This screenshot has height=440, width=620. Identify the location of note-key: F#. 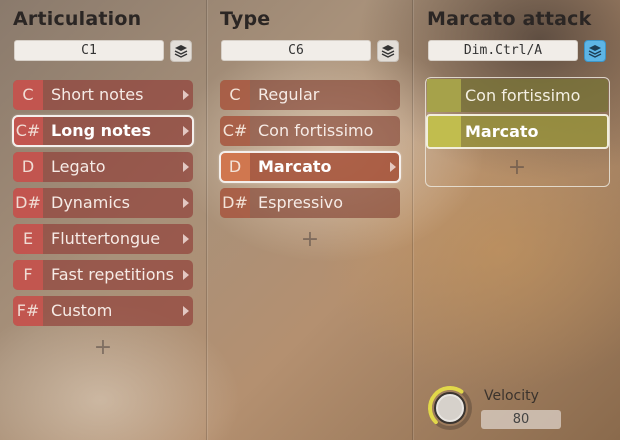
(28, 311).